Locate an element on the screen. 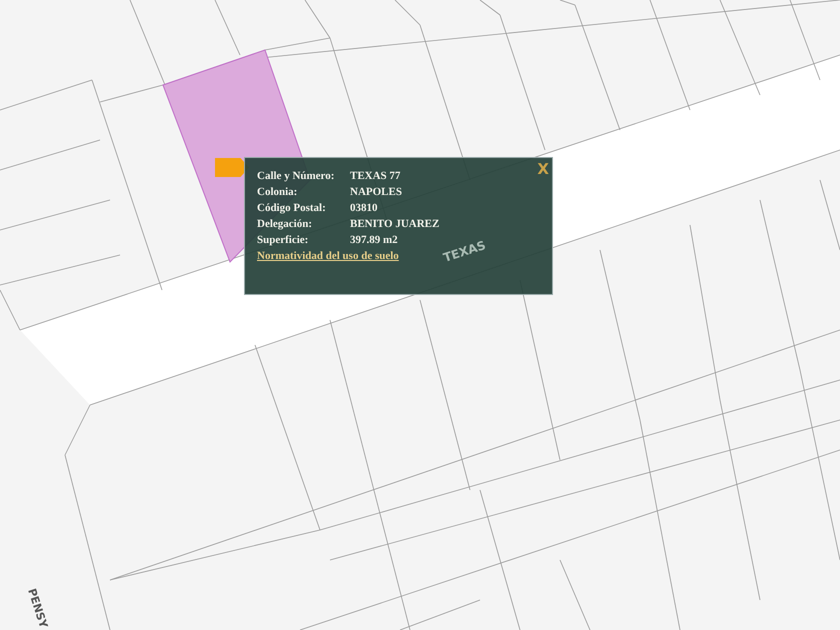 Image resolution: width=840 pixels, height=630 pixels. field-label: Superficie: is located at coordinates (283, 240).